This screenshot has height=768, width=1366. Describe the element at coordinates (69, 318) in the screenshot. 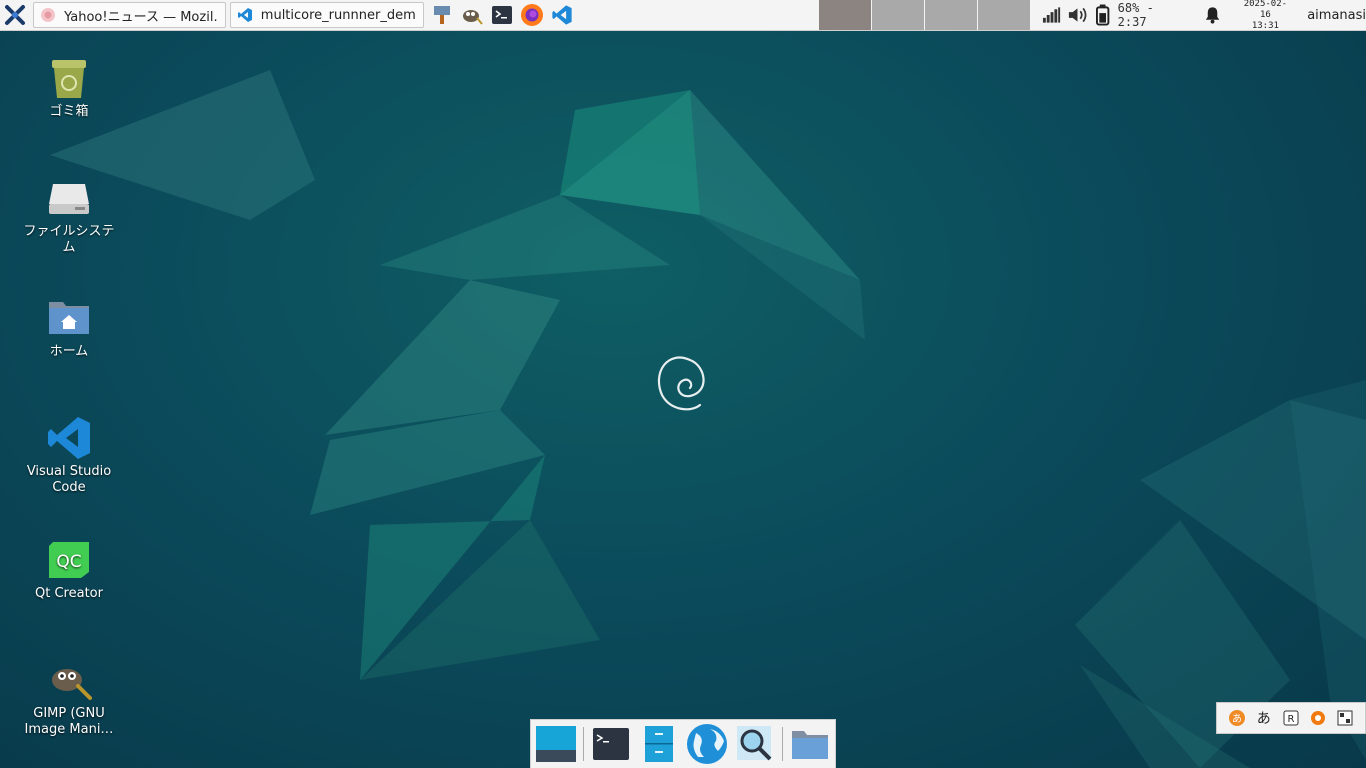

I see `home-folder-icon` at that location.